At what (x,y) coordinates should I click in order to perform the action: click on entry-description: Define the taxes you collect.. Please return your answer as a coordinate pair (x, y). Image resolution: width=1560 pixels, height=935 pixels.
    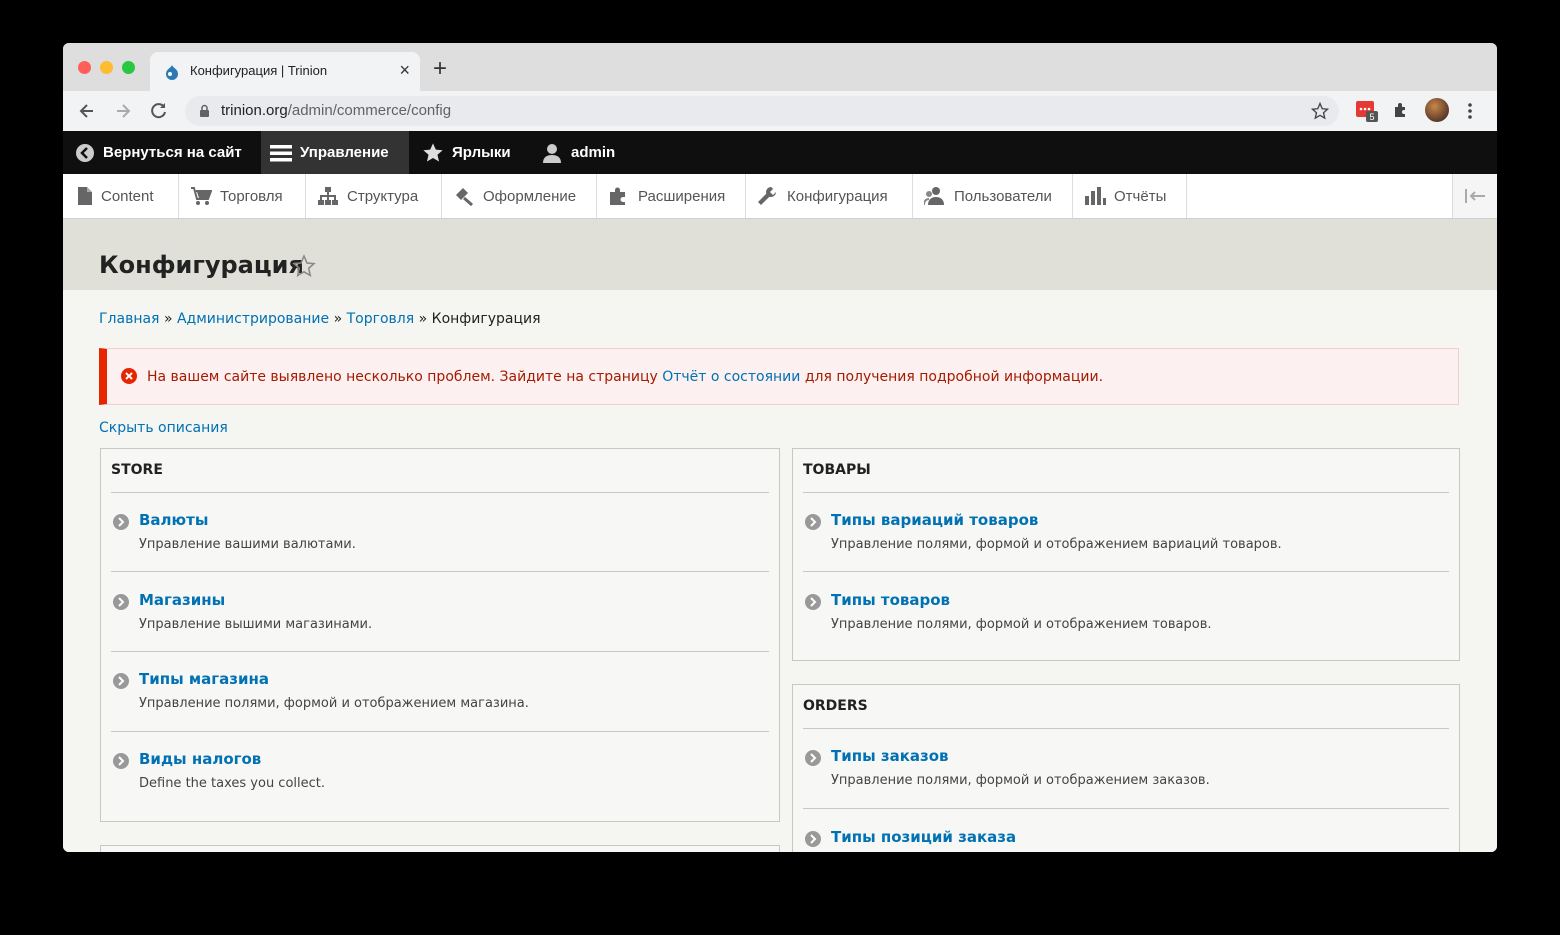
    Looking at the image, I should click on (232, 783).